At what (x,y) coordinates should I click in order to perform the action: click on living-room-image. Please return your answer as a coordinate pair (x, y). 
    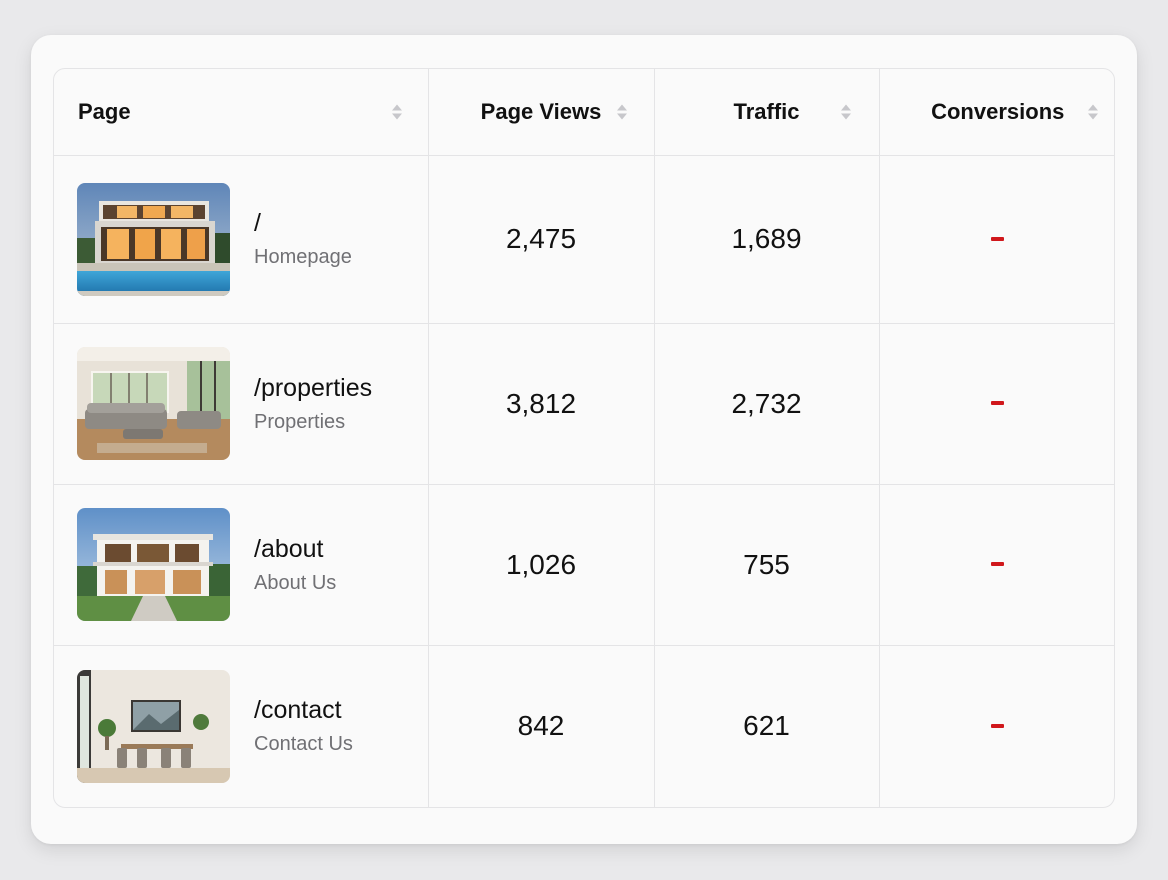
    Looking at the image, I should click on (153, 403).